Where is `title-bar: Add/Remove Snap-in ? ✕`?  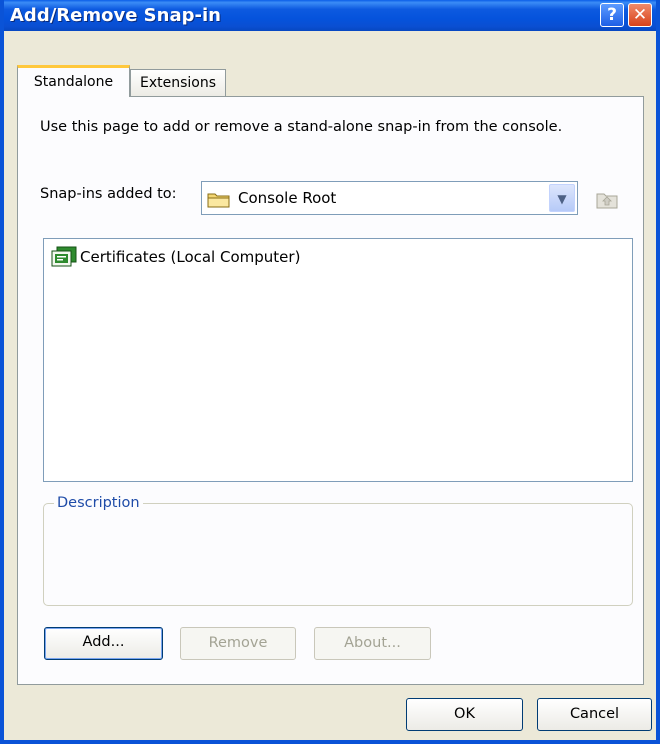
title-bar: Add/Remove Snap-in ? ✕ is located at coordinates (330, 15).